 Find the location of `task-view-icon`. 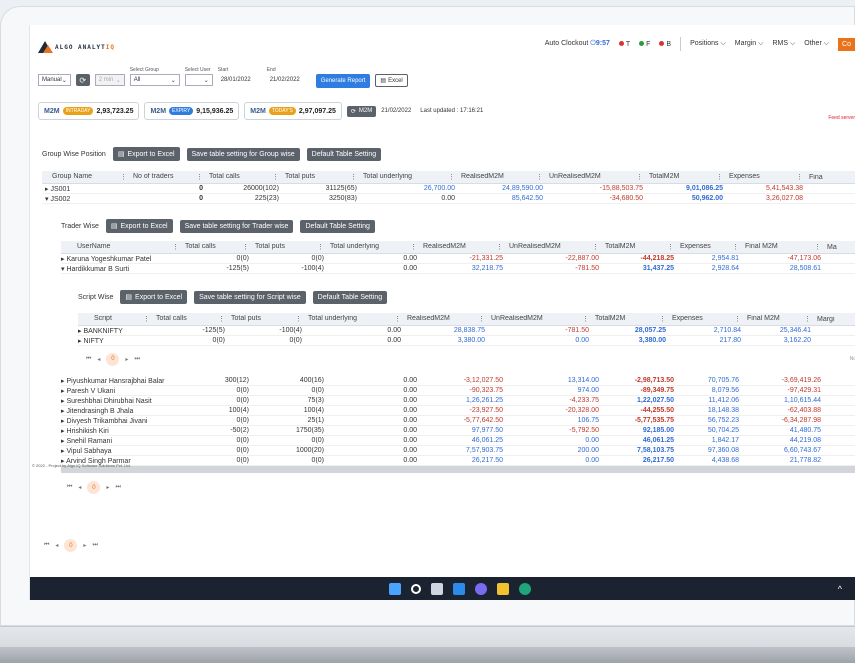

task-view-icon is located at coordinates (437, 588).